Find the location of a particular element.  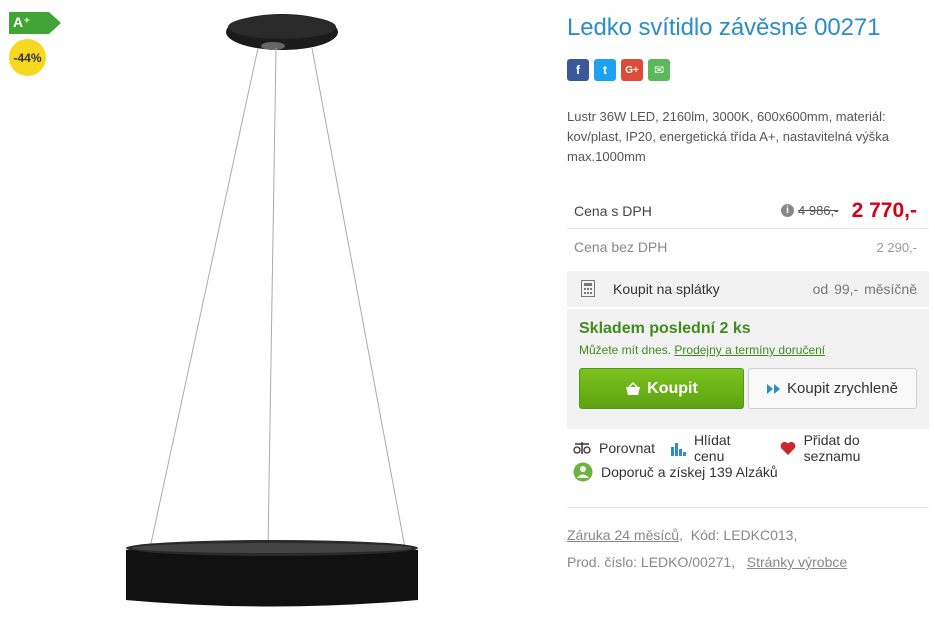

stock-status: Skladem poslední 2 ks is located at coordinates (665, 328).